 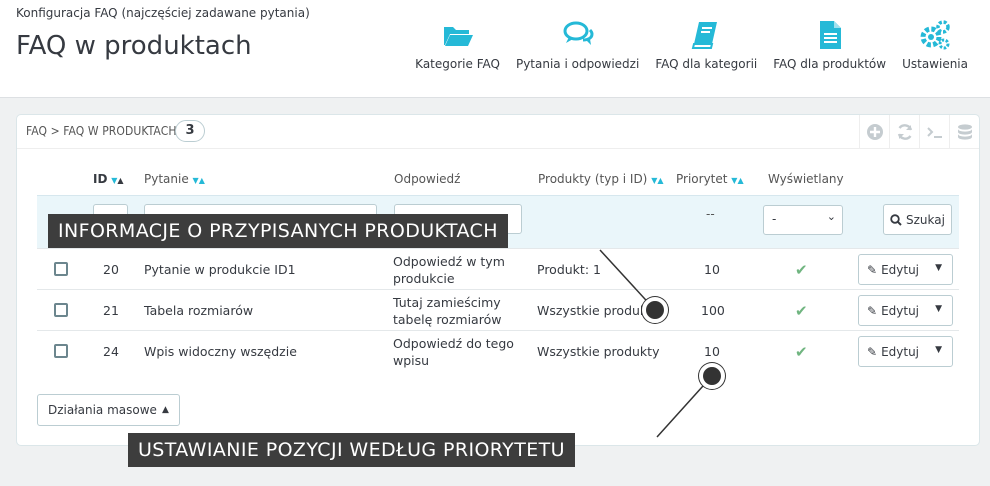 I want to click on row-products: Produkt: 1, so click(x=569, y=269).